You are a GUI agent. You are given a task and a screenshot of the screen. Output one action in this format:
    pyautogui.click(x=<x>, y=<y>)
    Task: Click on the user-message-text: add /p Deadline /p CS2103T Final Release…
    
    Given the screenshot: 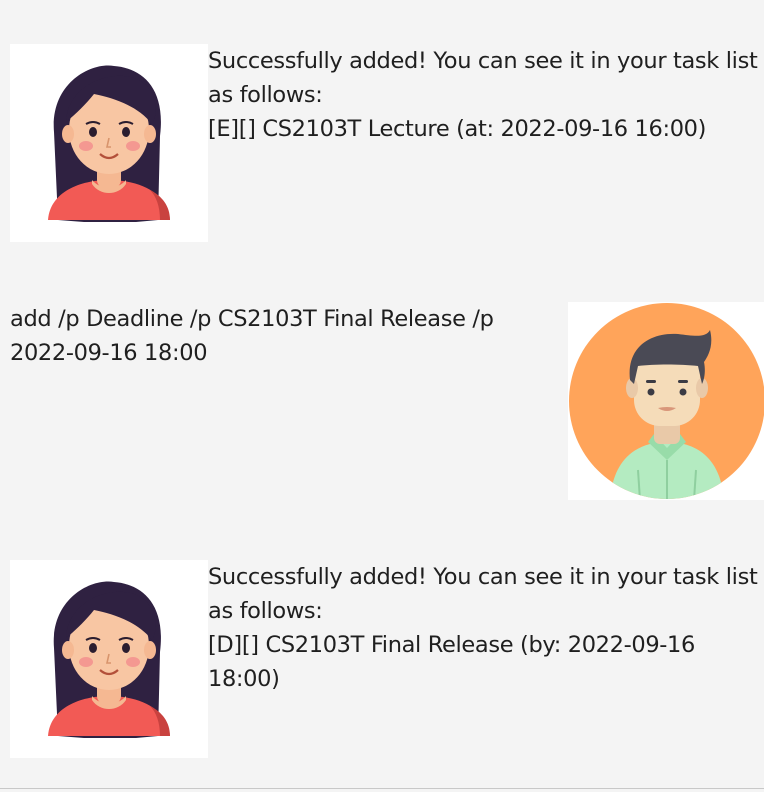 What is the action you would take?
    pyautogui.click(x=252, y=336)
    